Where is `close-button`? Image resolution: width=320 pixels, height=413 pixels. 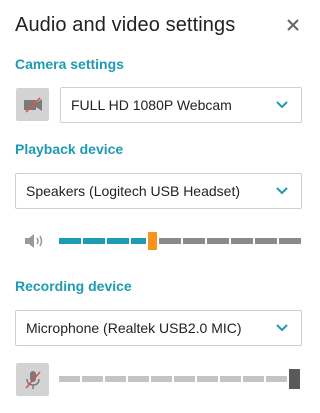
close-button is located at coordinates (293, 25).